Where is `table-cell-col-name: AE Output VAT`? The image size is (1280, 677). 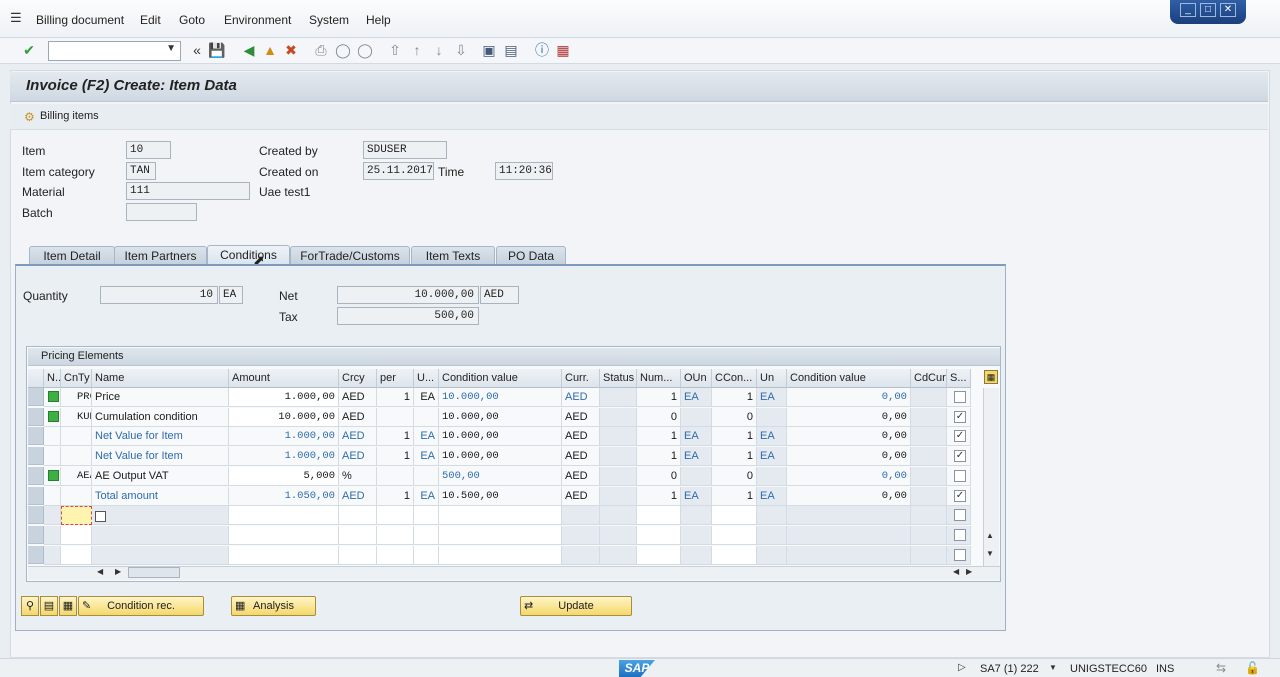
table-cell-col-name: AE Output VAT is located at coordinates (160, 476).